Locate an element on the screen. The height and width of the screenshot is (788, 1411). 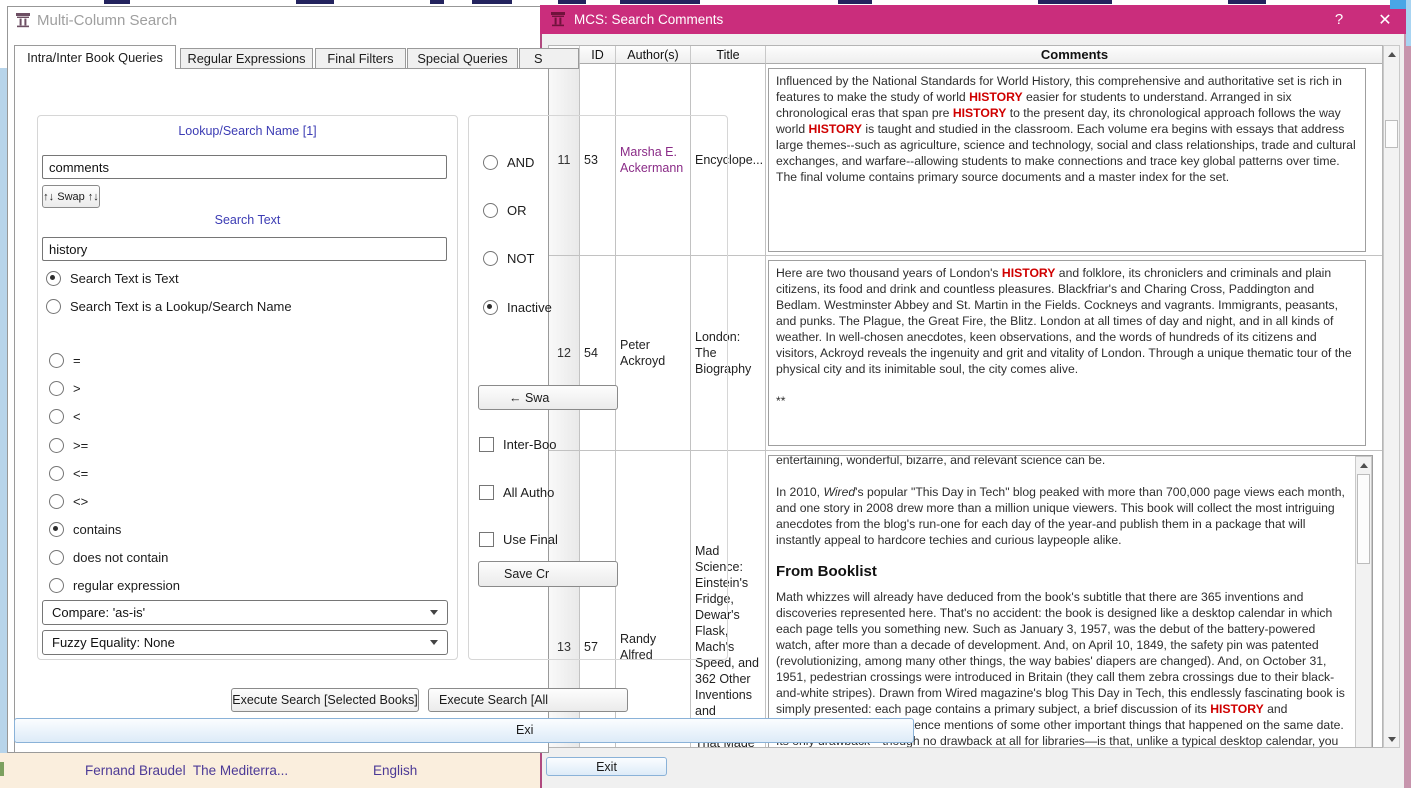
tab-truncated: S is located at coordinates (549, 58).